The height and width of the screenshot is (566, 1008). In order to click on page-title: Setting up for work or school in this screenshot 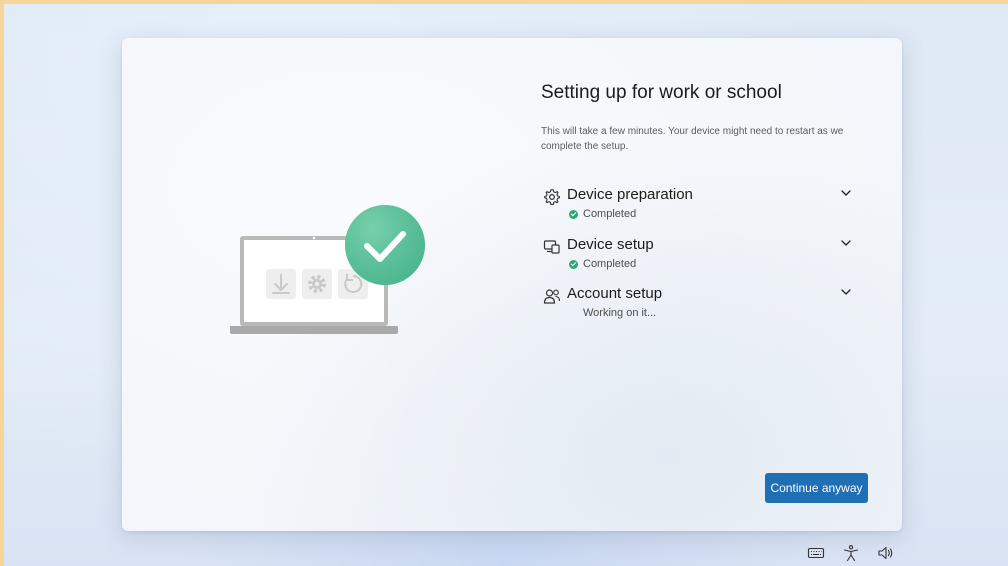, I will do `click(661, 92)`.